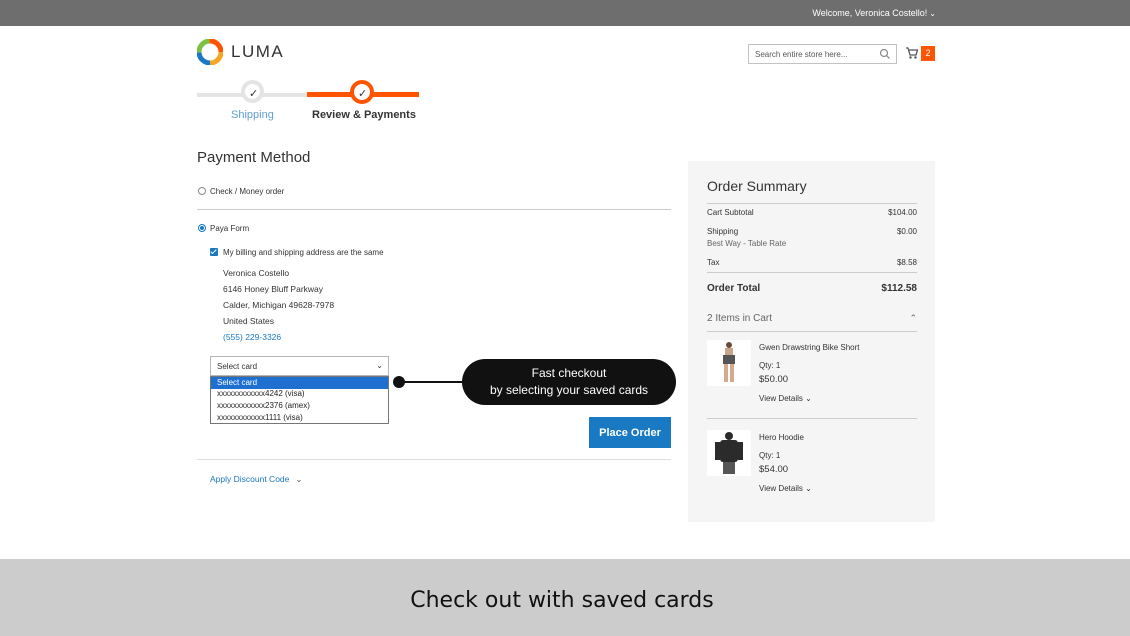 Image resolution: width=1130 pixels, height=636 pixels. What do you see at coordinates (247, 191) in the screenshot?
I see `check-money-order-label: Check / Money order` at bounding box center [247, 191].